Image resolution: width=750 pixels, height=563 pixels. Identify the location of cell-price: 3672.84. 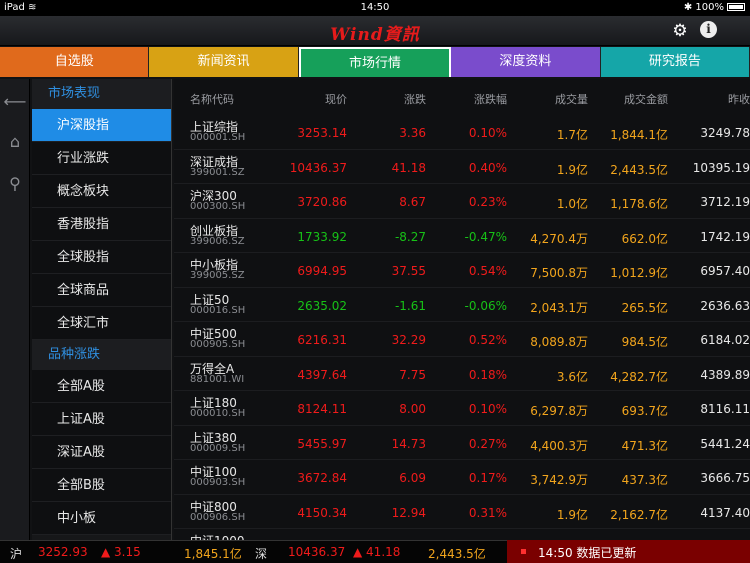
(322, 478).